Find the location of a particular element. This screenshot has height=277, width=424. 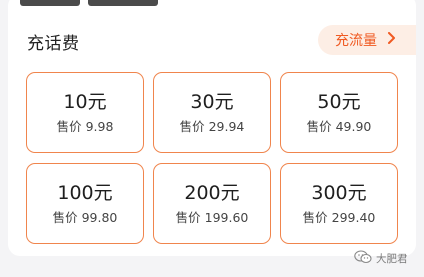

data-recharge-button: 充流量 is located at coordinates (367, 40).